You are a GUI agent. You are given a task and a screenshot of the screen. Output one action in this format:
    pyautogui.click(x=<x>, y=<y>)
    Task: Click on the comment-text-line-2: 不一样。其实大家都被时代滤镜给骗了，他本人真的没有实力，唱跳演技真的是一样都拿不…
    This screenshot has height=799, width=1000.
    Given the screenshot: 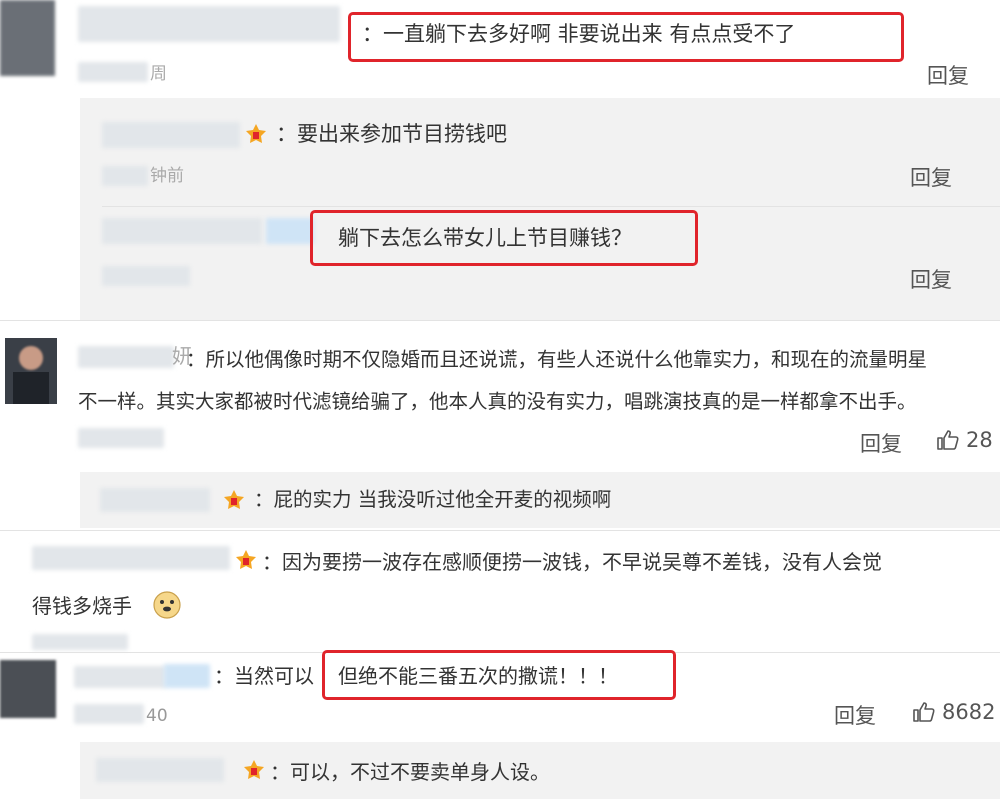 What is the action you would take?
    pyautogui.click(x=497, y=401)
    